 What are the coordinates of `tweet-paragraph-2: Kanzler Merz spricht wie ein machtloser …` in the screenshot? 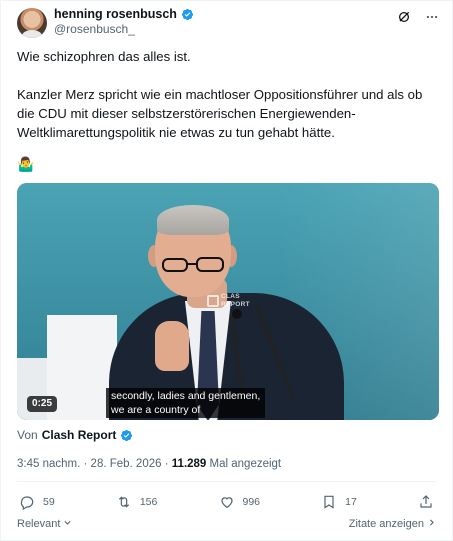 It's located at (220, 113).